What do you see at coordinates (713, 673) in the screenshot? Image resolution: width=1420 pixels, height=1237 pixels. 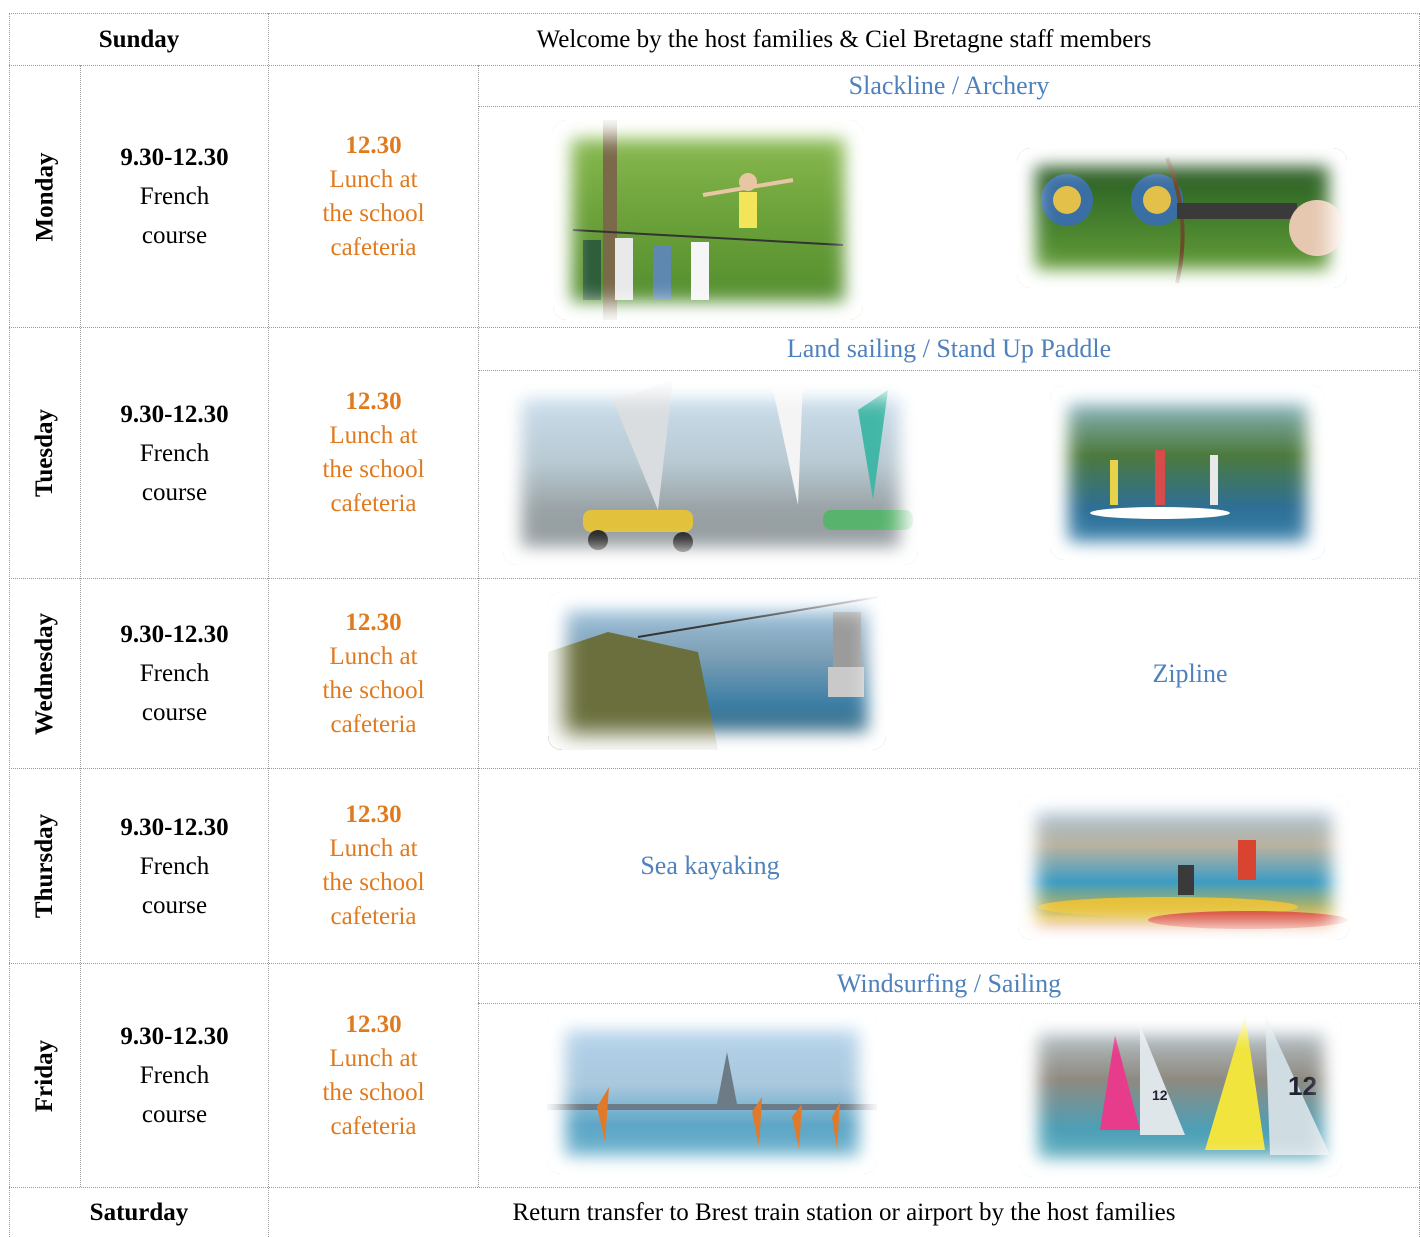 I see `zipline-scene` at bounding box center [713, 673].